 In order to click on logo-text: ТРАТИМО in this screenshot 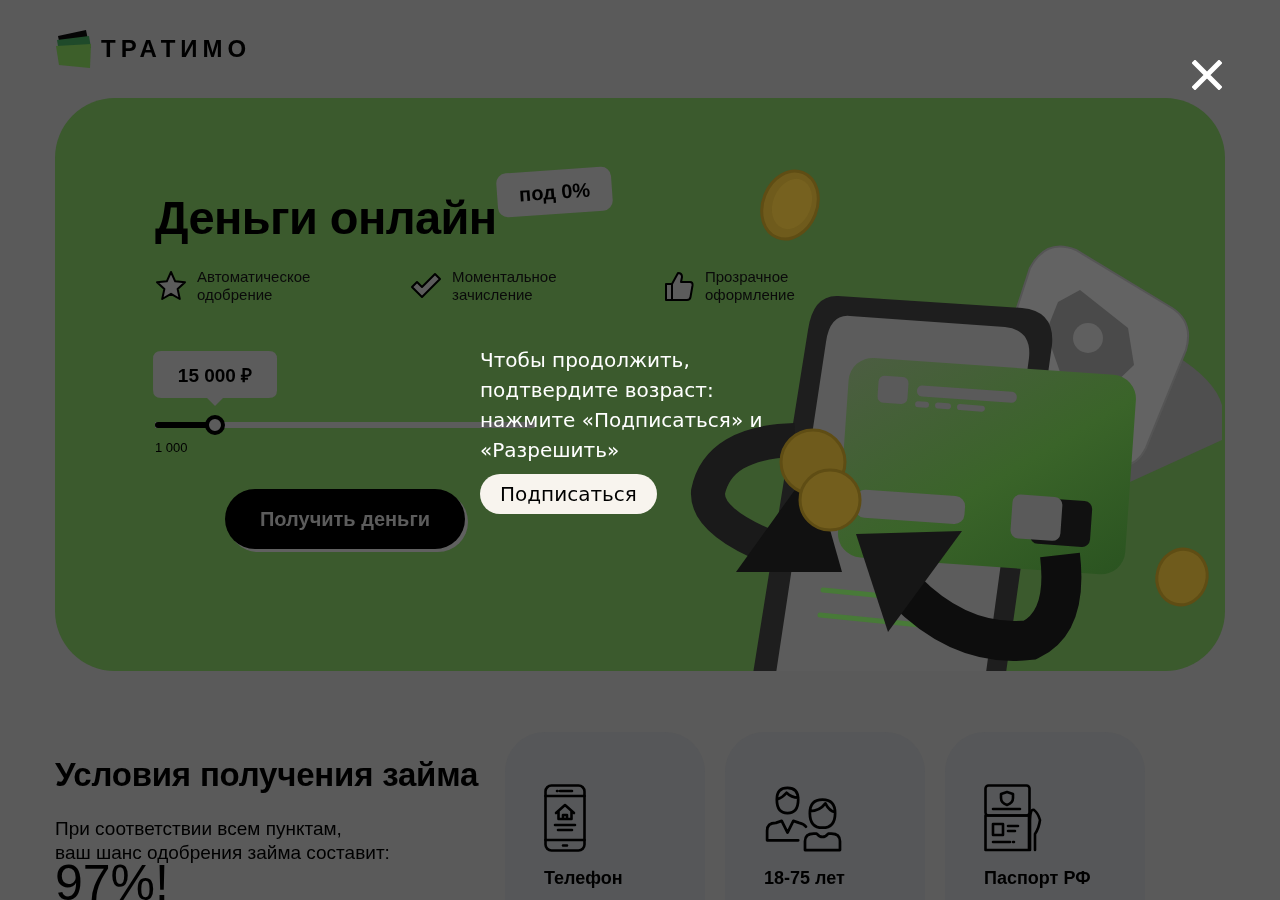, I will do `click(176, 49)`.